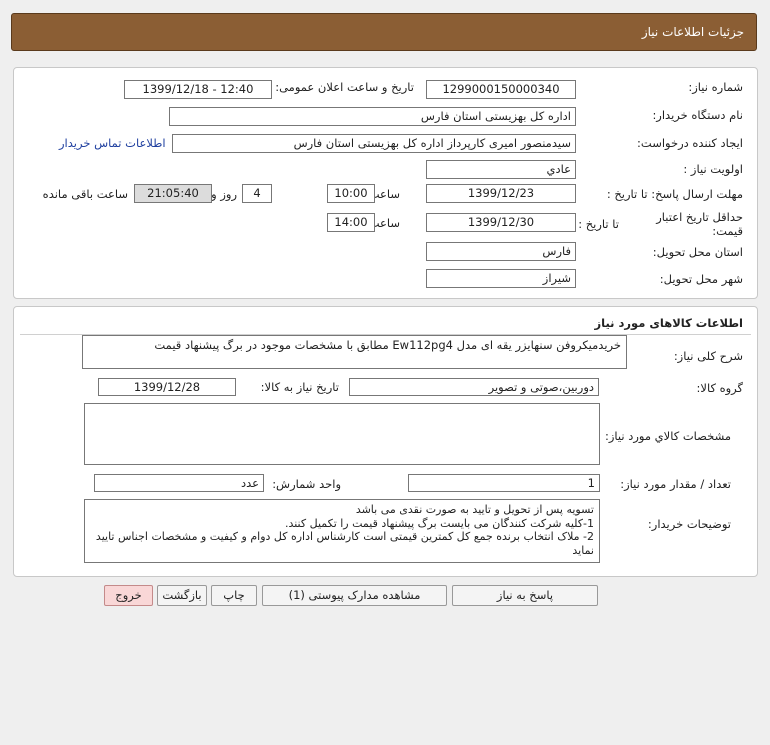 The height and width of the screenshot is (745, 770). Describe the element at coordinates (354, 595) in the screenshot. I see `attachments-button: مشاهده مدارک پیوستی (1)` at that location.